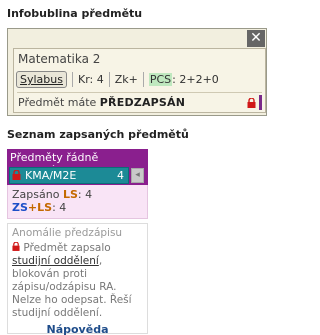 This screenshot has height=335, width=320. I want to click on status-color-bar, so click(260, 102).